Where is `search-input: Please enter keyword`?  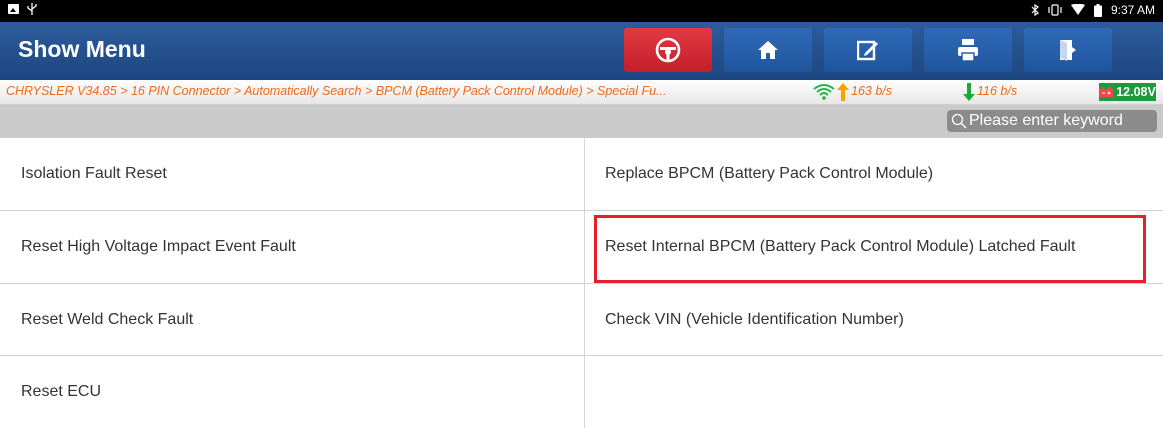
search-input: Please enter keyword is located at coordinates (1052, 121).